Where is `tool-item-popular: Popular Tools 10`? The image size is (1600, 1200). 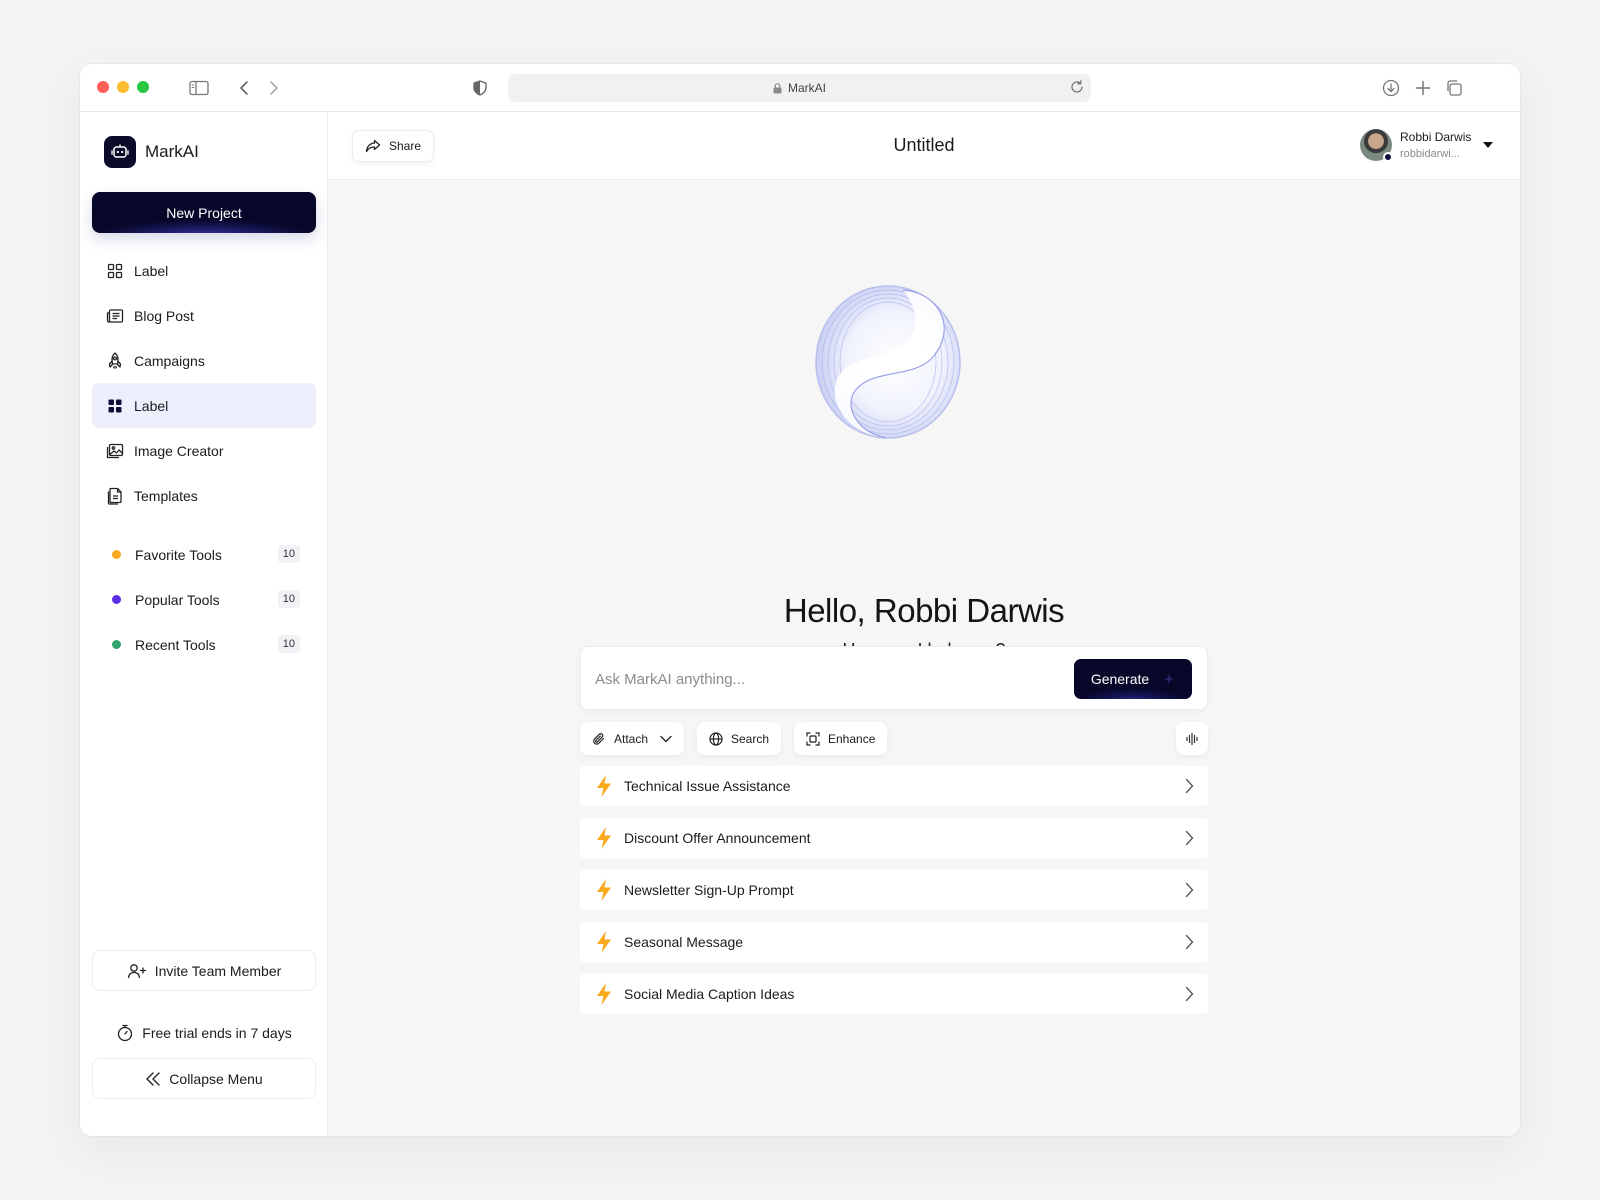 tool-item-popular: Popular Tools 10 is located at coordinates (204, 599).